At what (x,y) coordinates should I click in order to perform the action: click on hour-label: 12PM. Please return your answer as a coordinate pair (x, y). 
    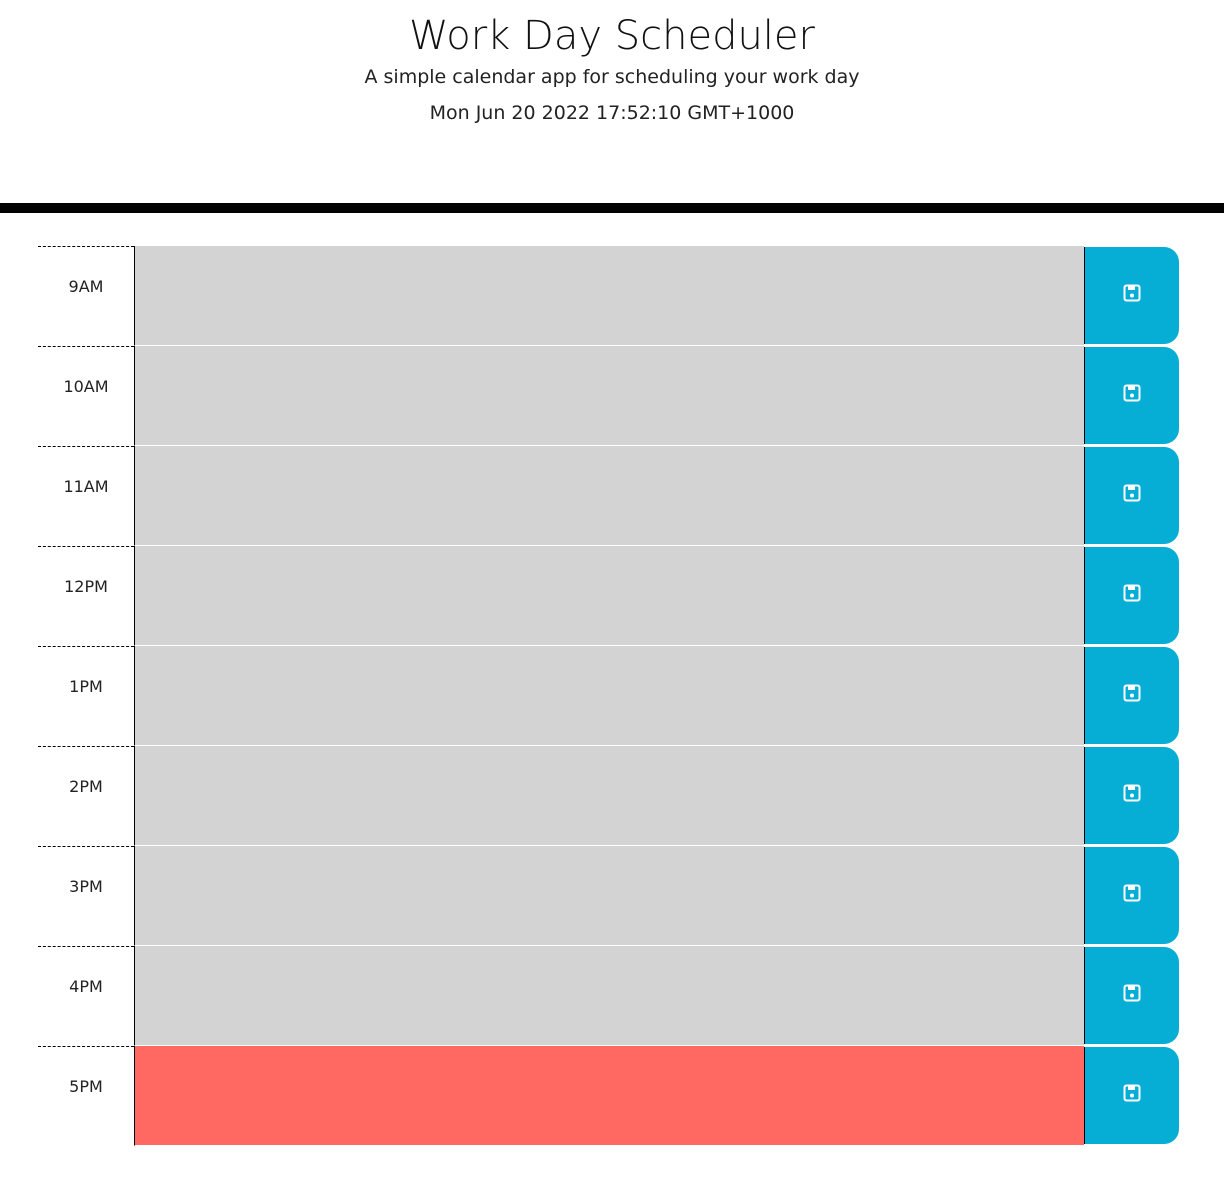
    Looking at the image, I should click on (86, 596).